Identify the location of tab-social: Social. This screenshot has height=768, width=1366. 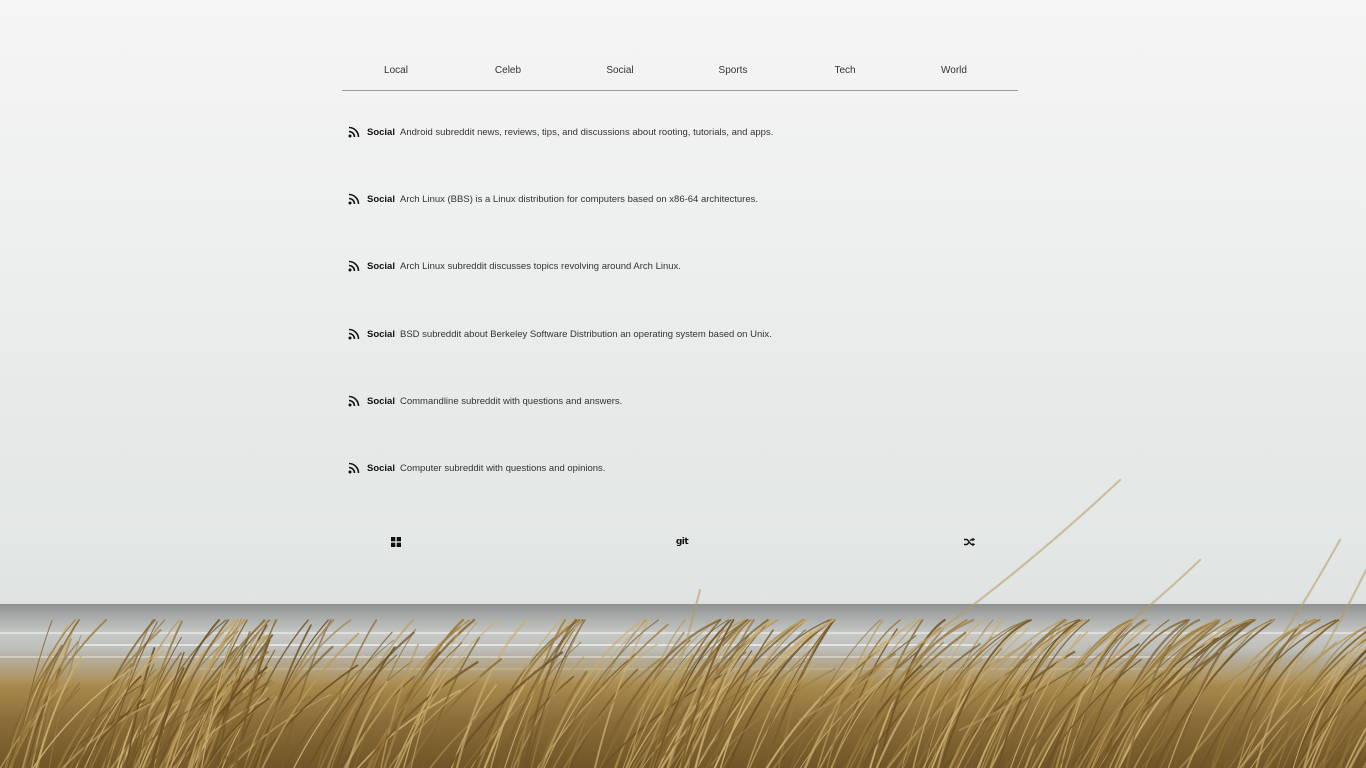
(619, 70).